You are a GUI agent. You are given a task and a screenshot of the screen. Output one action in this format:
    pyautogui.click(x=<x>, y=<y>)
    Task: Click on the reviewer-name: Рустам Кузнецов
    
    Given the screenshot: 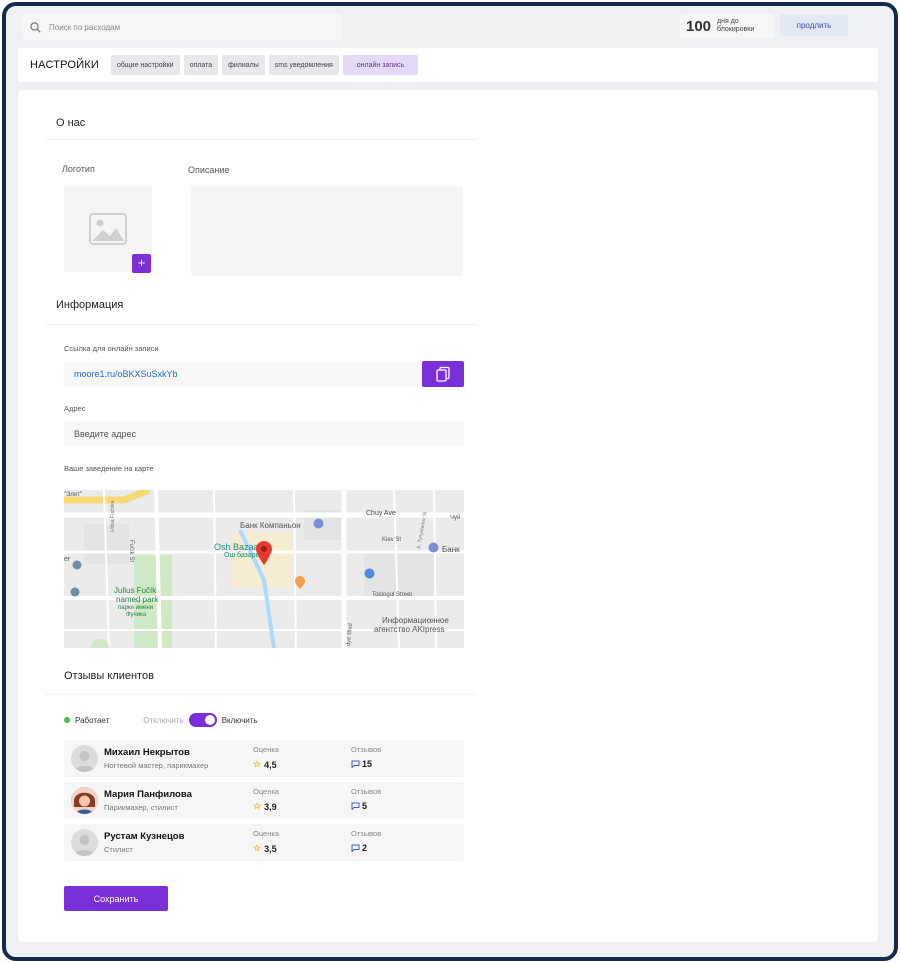 What is the action you would take?
    pyautogui.click(x=144, y=836)
    